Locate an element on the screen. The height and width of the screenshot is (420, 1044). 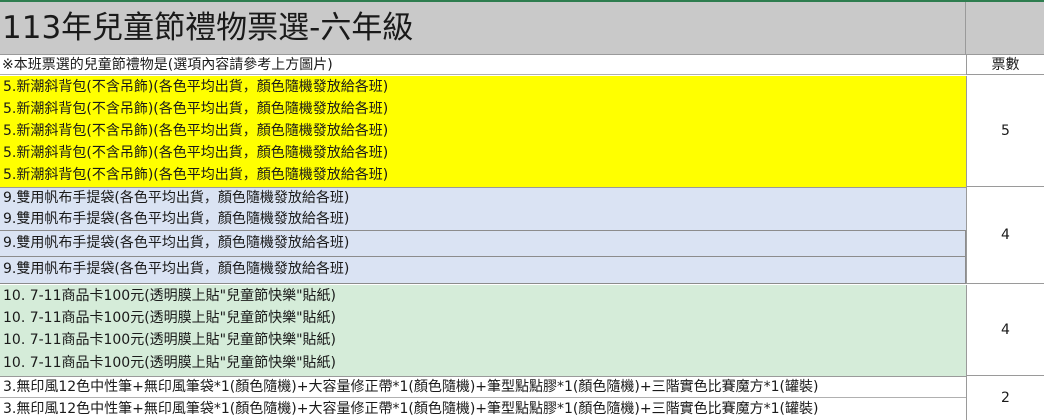
title-empty-cell is located at coordinates (1005, 28).